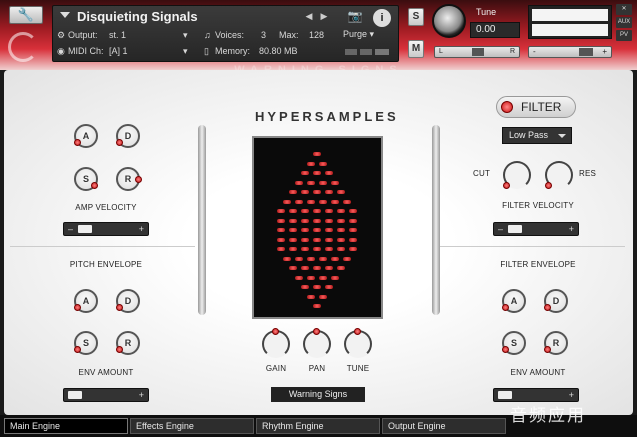  What do you see at coordinates (106, 264) in the screenshot?
I see `pitch-envelope-title: PITCH ENVELOPE` at bounding box center [106, 264].